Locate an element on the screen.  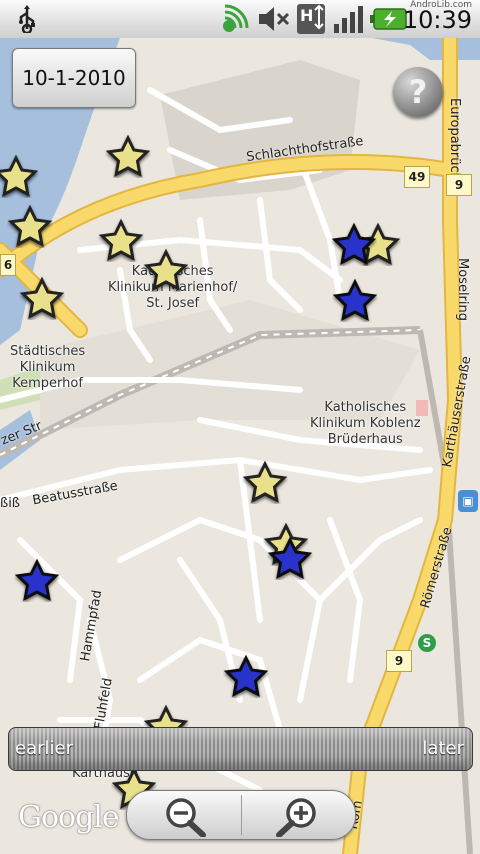
signal-icon is located at coordinates (349, 19).